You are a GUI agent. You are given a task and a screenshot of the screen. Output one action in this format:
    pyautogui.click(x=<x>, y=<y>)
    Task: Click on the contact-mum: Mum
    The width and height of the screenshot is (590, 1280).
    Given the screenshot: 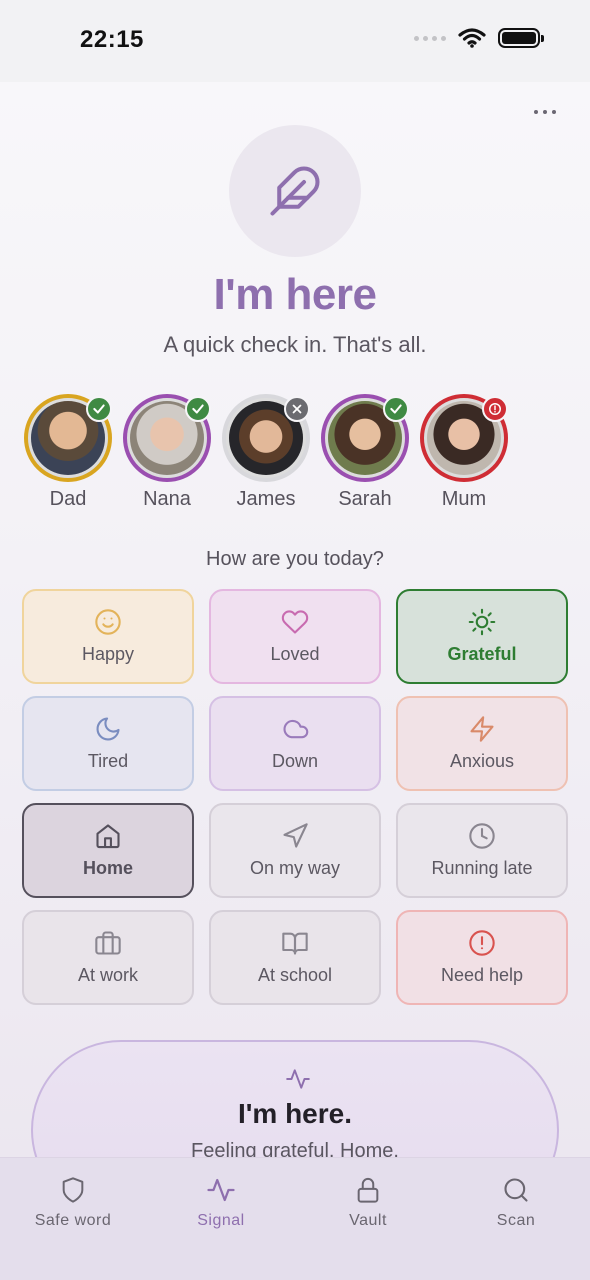 What is the action you would take?
    pyautogui.click(x=464, y=452)
    